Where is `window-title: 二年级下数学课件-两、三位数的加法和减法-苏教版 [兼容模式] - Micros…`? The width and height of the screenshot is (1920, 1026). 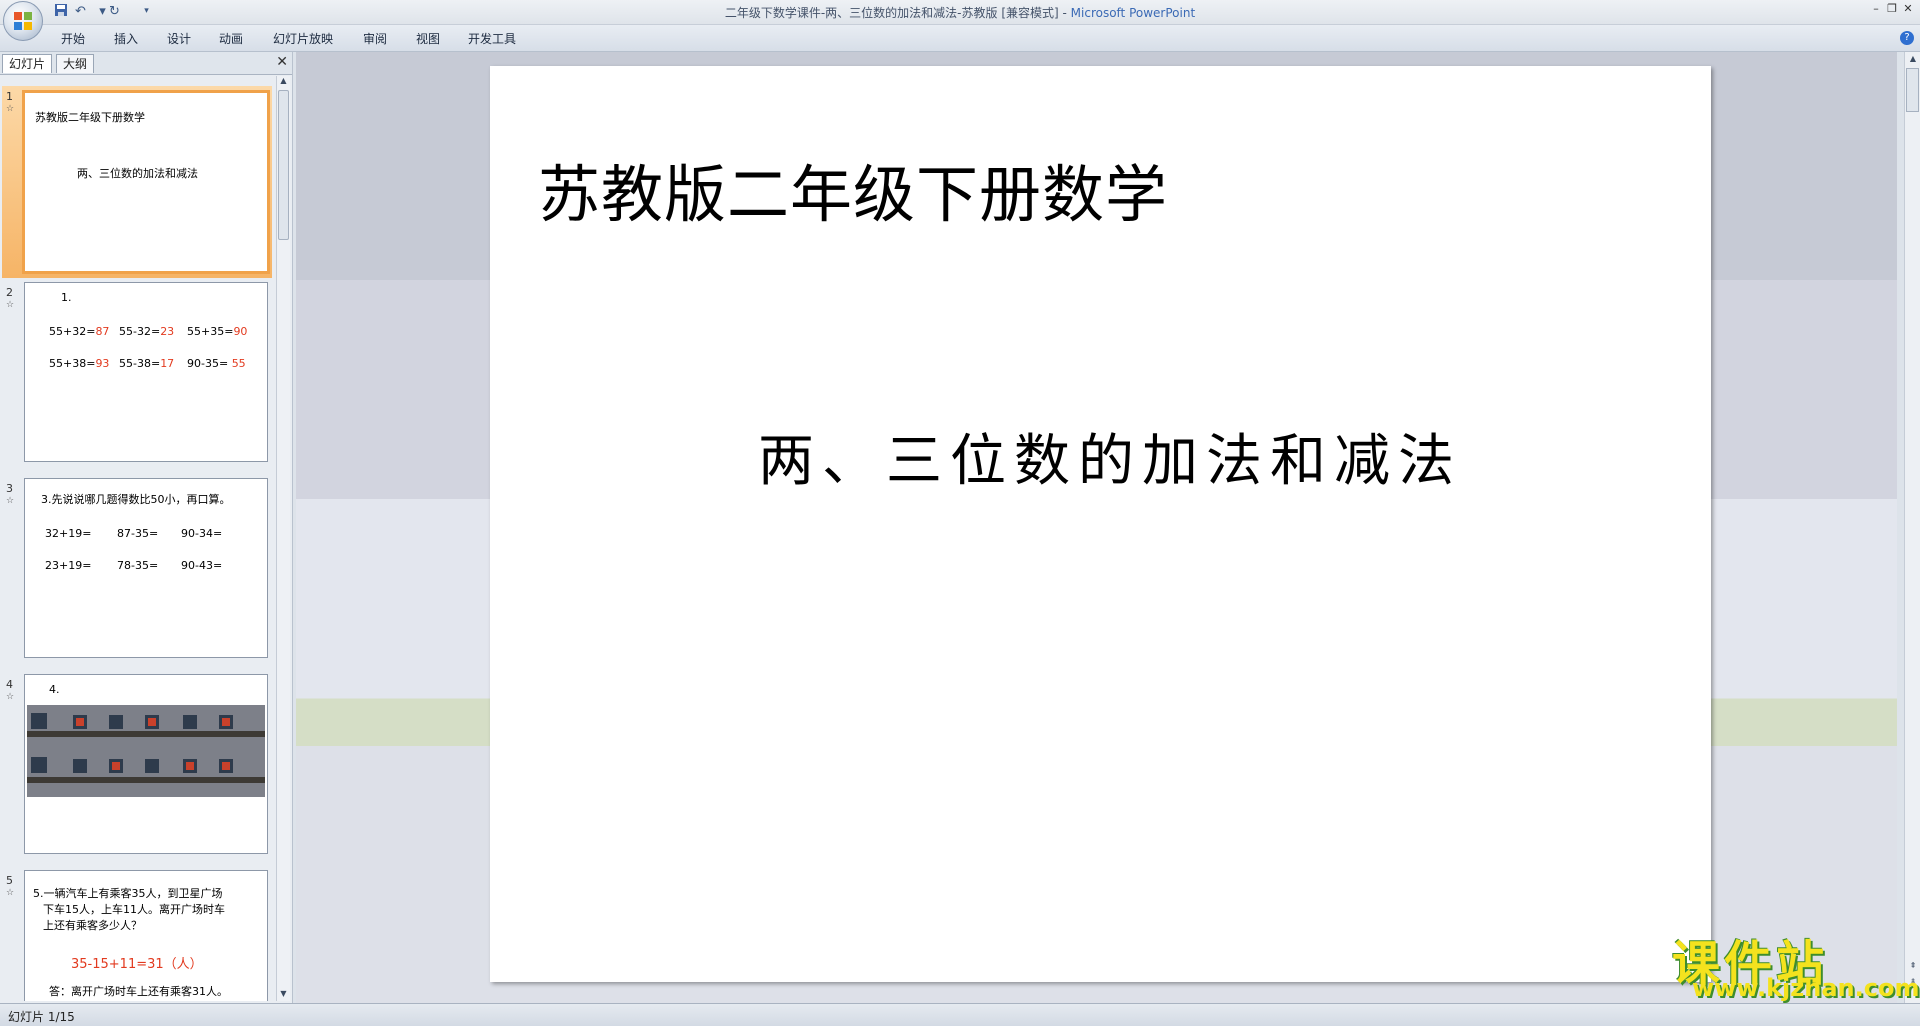
window-title: 二年级下数学课件-两、三位数的加法和减法-苏教版 [兼容模式] - Micros… is located at coordinates (960, 12).